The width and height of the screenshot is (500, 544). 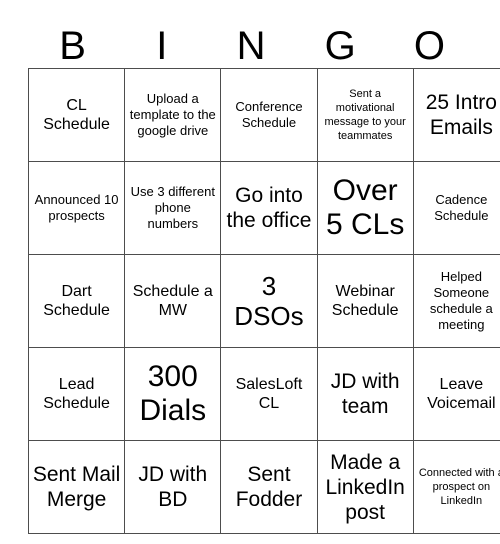 What do you see at coordinates (72, 46) in the screenshot?
I see `bingo-header-letter-b: B` at bounding box center [72, 46].